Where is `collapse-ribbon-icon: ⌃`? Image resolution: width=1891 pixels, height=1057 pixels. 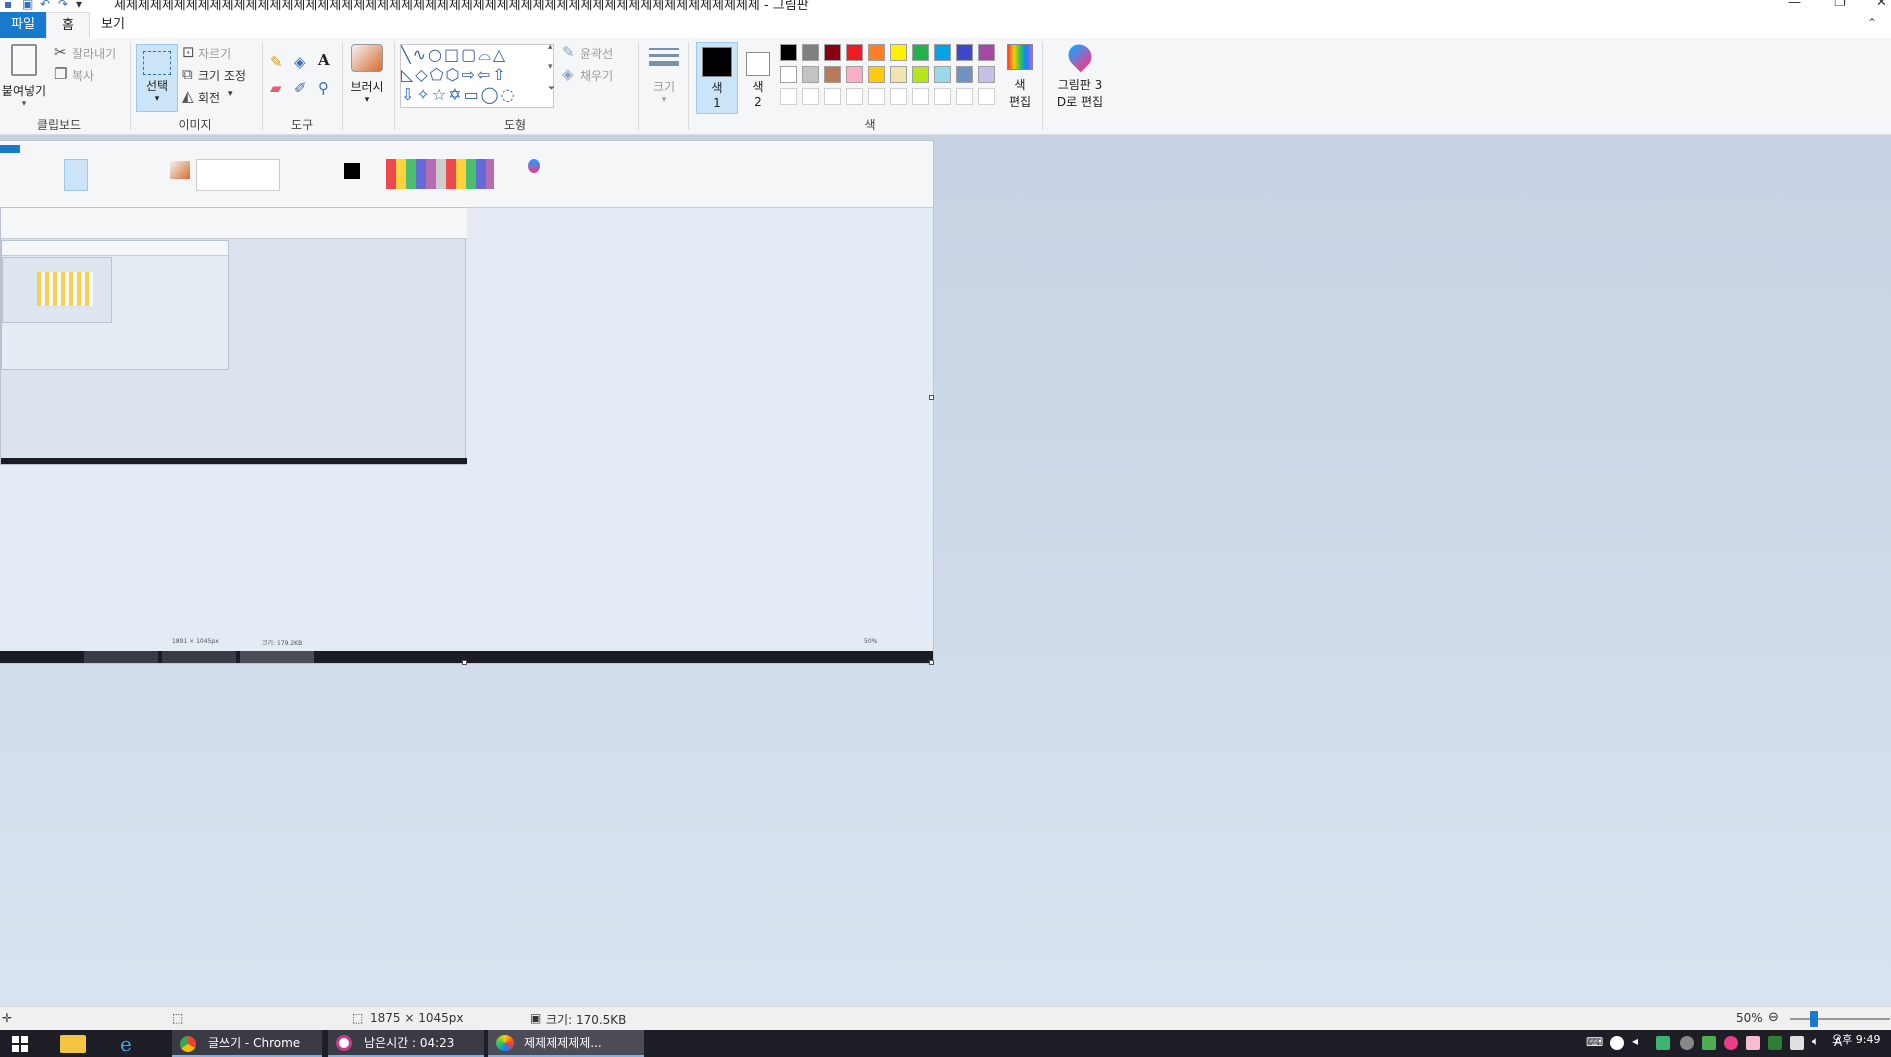 collapse-ribbon-icon: ⌃ is located at coordinates (1872, 23).